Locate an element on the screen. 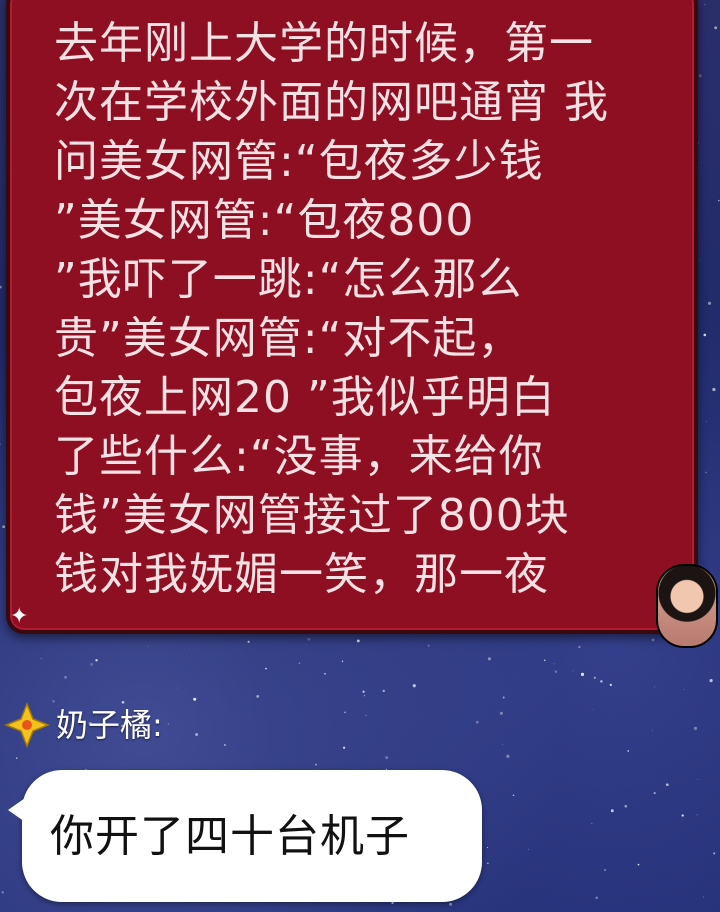 This screenshot has width=720, height=912. sender-row: 奶子橘: is located at coordinates (83, 725).